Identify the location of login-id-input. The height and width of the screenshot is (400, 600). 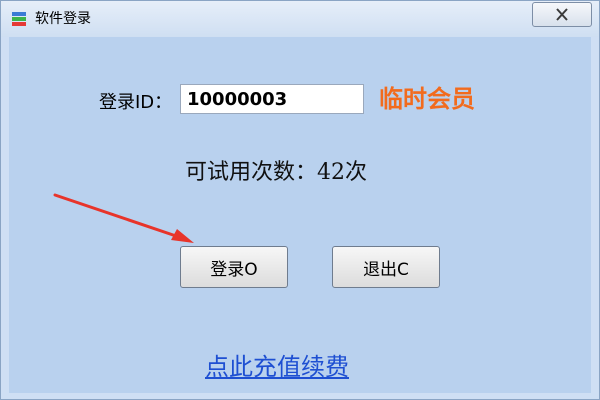
(272, 99).